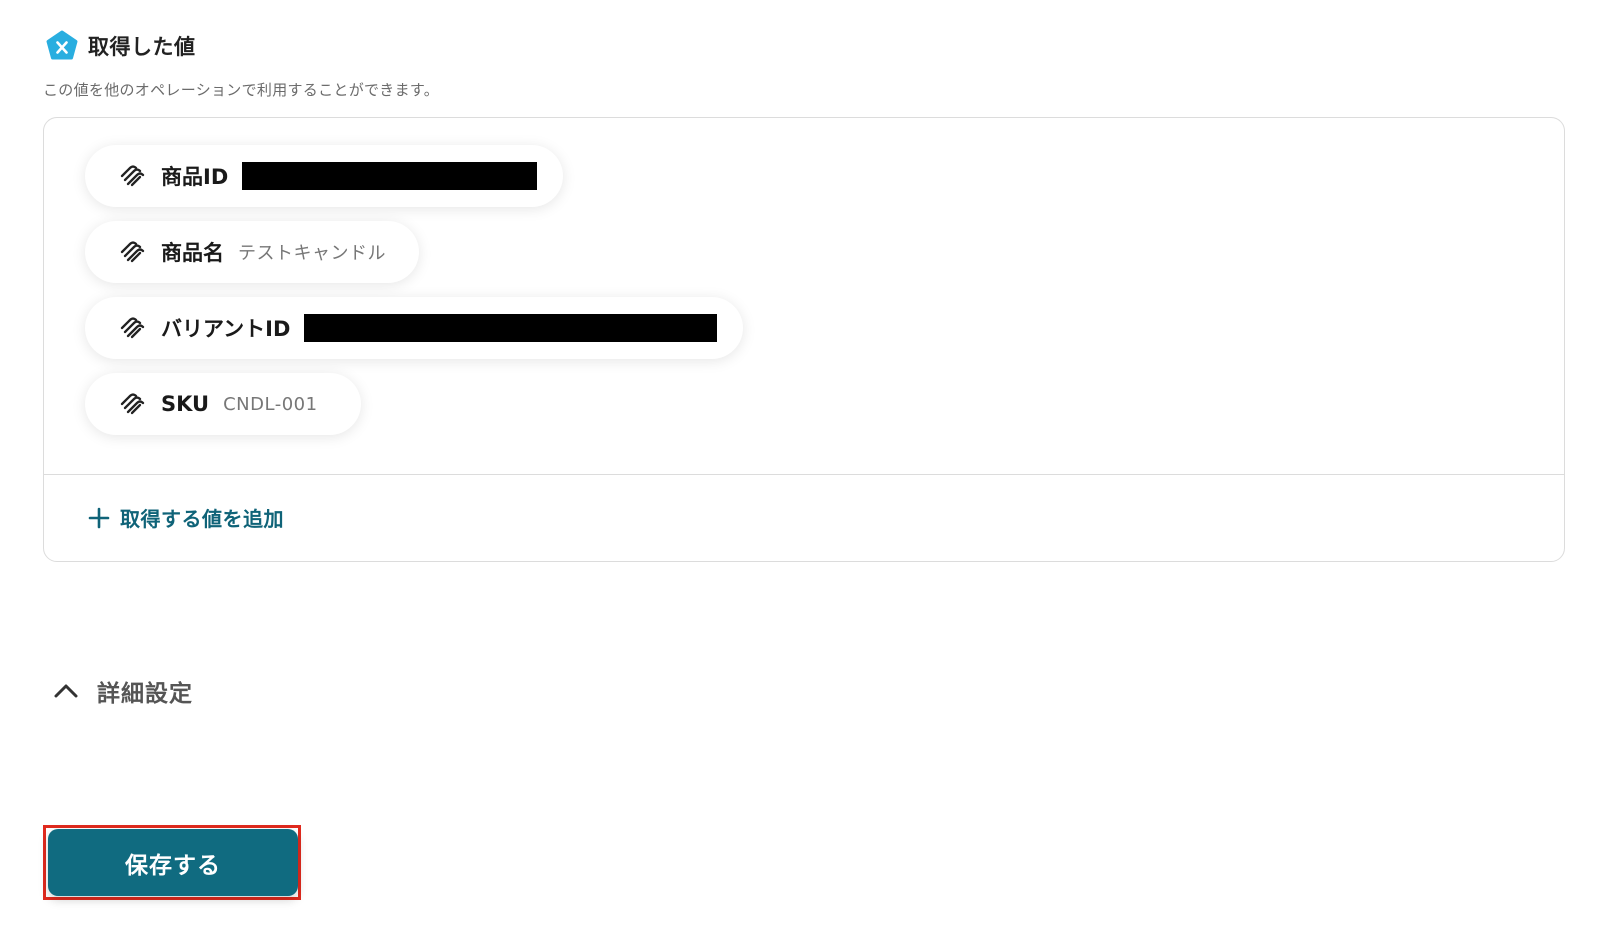 Image resolution: width=1600 pixels, height=925 pixels. I want to click on save-button: 保存する, so click(173, 862).